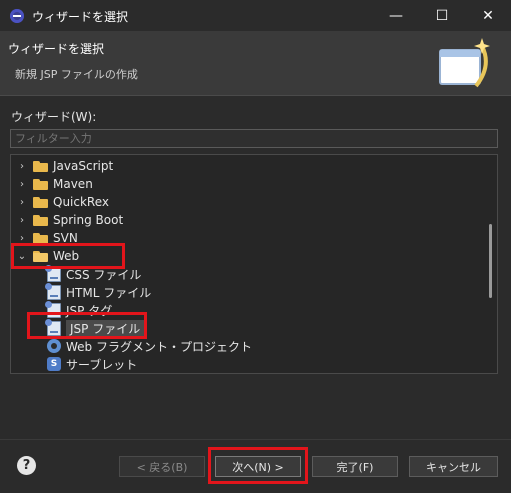 The width and height of the screenshot is (511, 493). I want to click on tree-item-label: HTML ファイル, so click(109, 292).